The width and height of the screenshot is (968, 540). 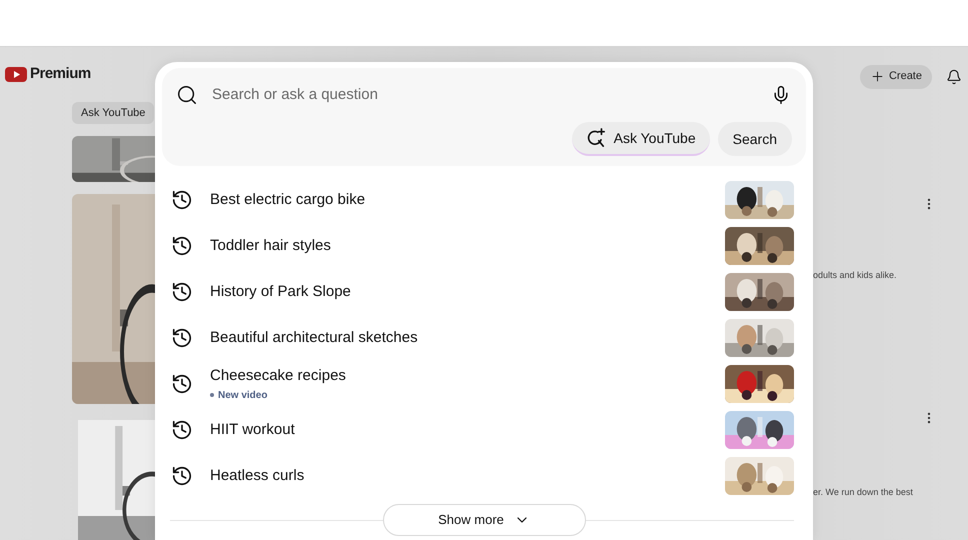 I want to click on search-query: Beautiful architectural sketches, so click(x=314, y=338).